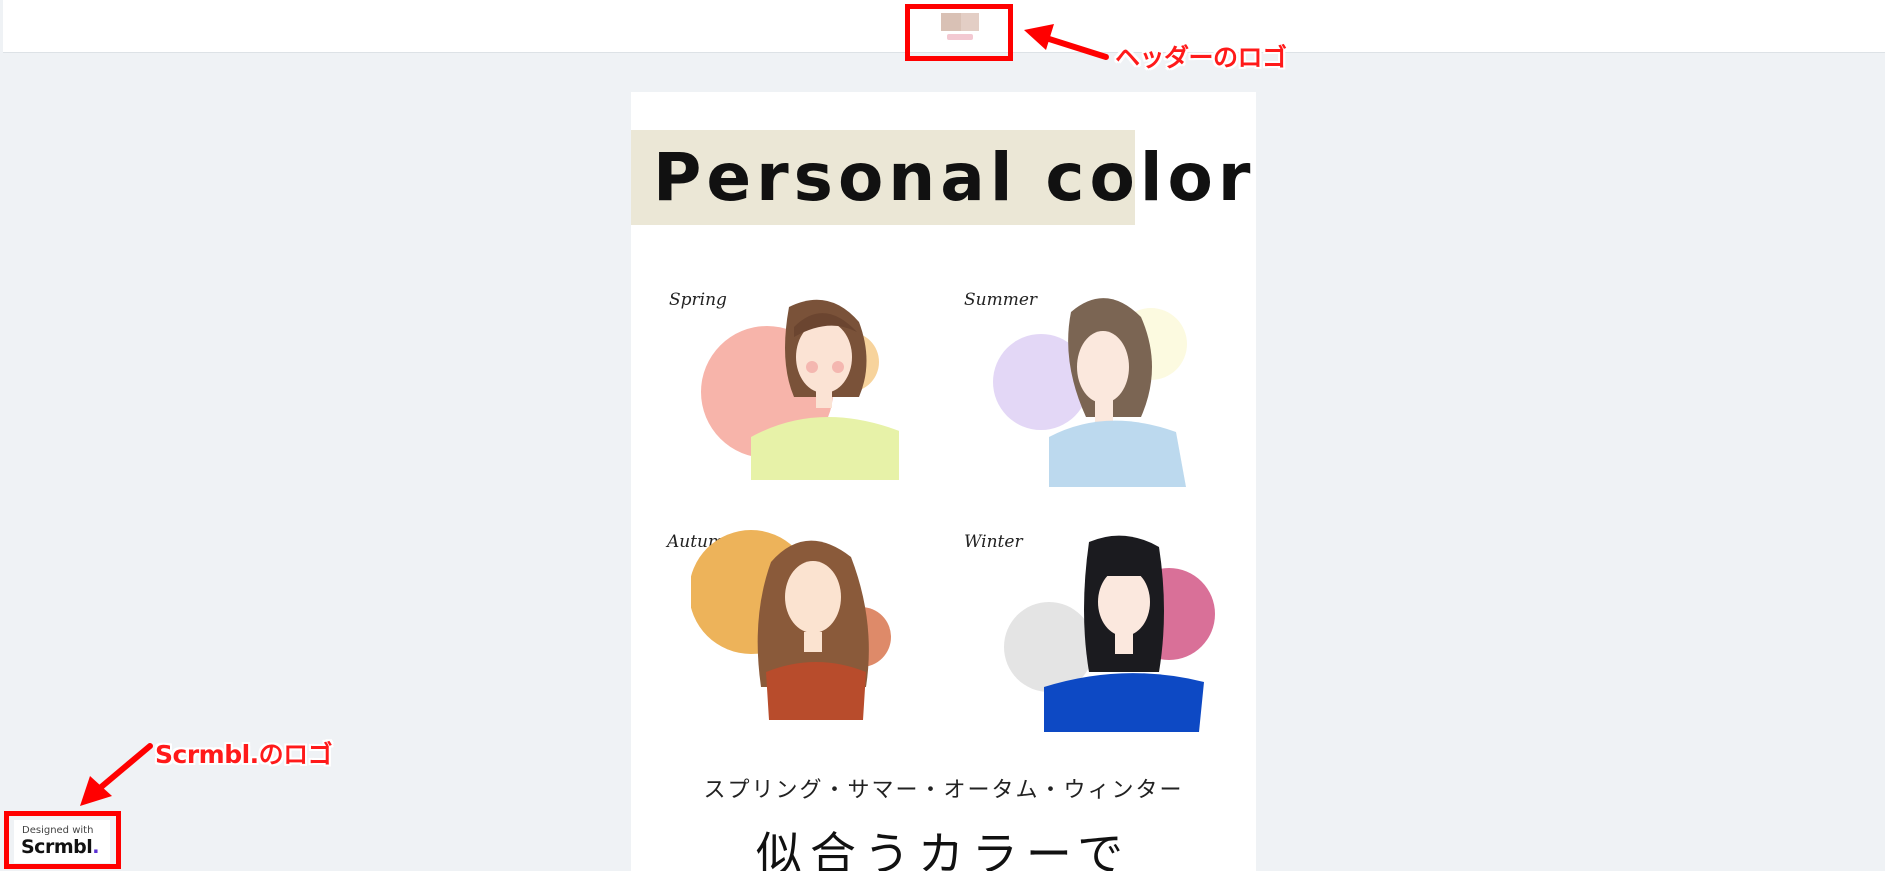 The width and height of the screenshot is (1885, 871). I want to click on header-logo-arrow-icon, so click(1066, 42).